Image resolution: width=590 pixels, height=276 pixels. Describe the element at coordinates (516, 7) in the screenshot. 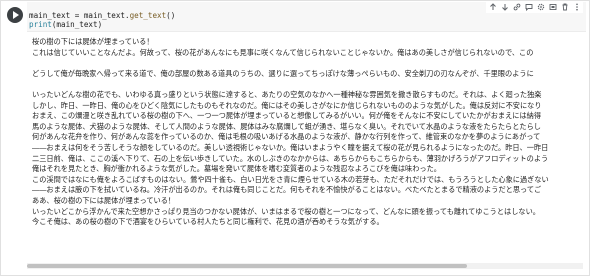

I see `link-icon` at that location.